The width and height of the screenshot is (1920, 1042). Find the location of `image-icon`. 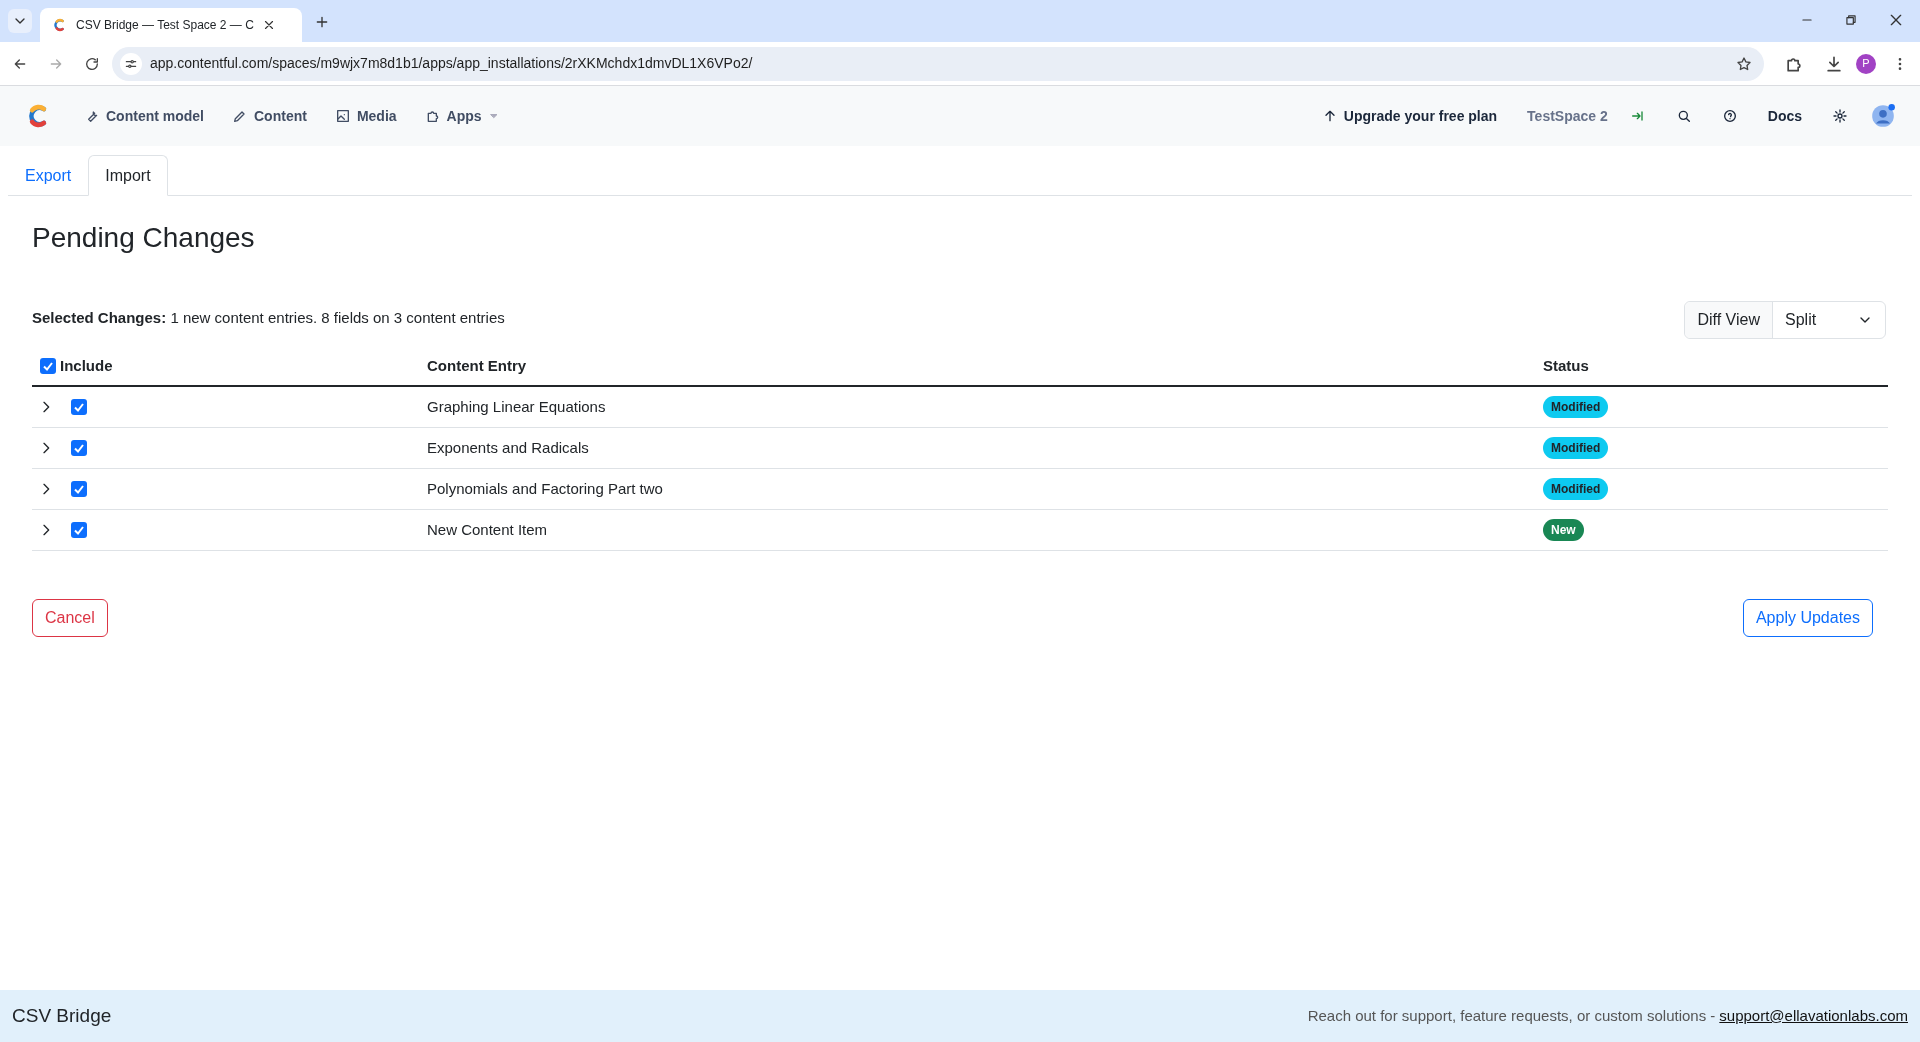

image-icon is located at coordinates (342, 116).